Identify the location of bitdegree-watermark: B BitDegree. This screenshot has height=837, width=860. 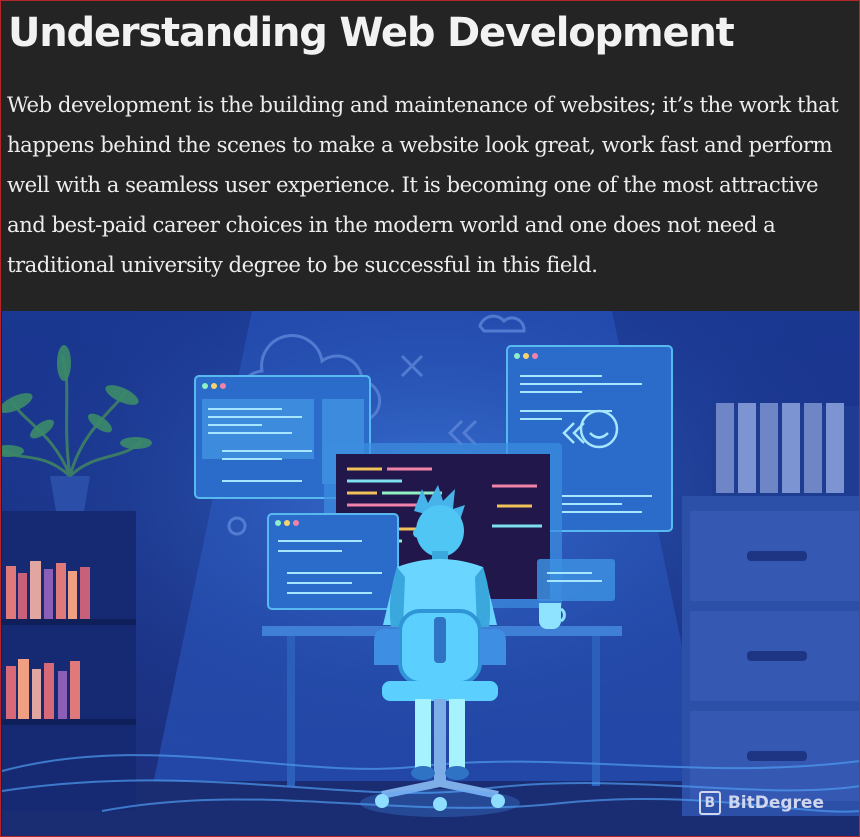
(761, 803).